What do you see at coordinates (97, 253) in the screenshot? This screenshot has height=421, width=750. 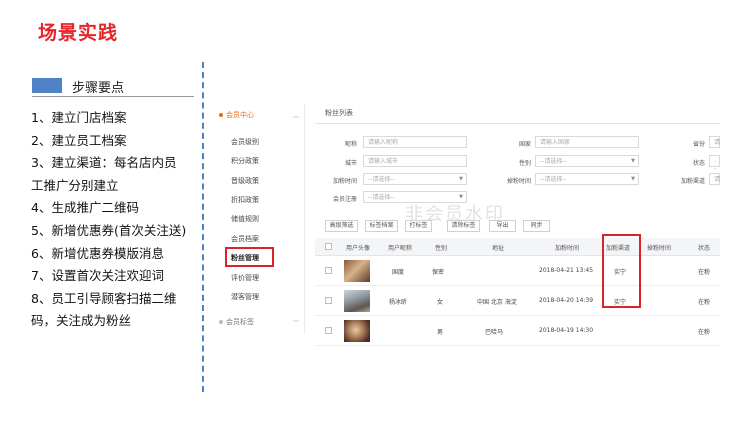 I see `step-line: 6、新增优惠券模版消息` at bounding box center [97, 253].